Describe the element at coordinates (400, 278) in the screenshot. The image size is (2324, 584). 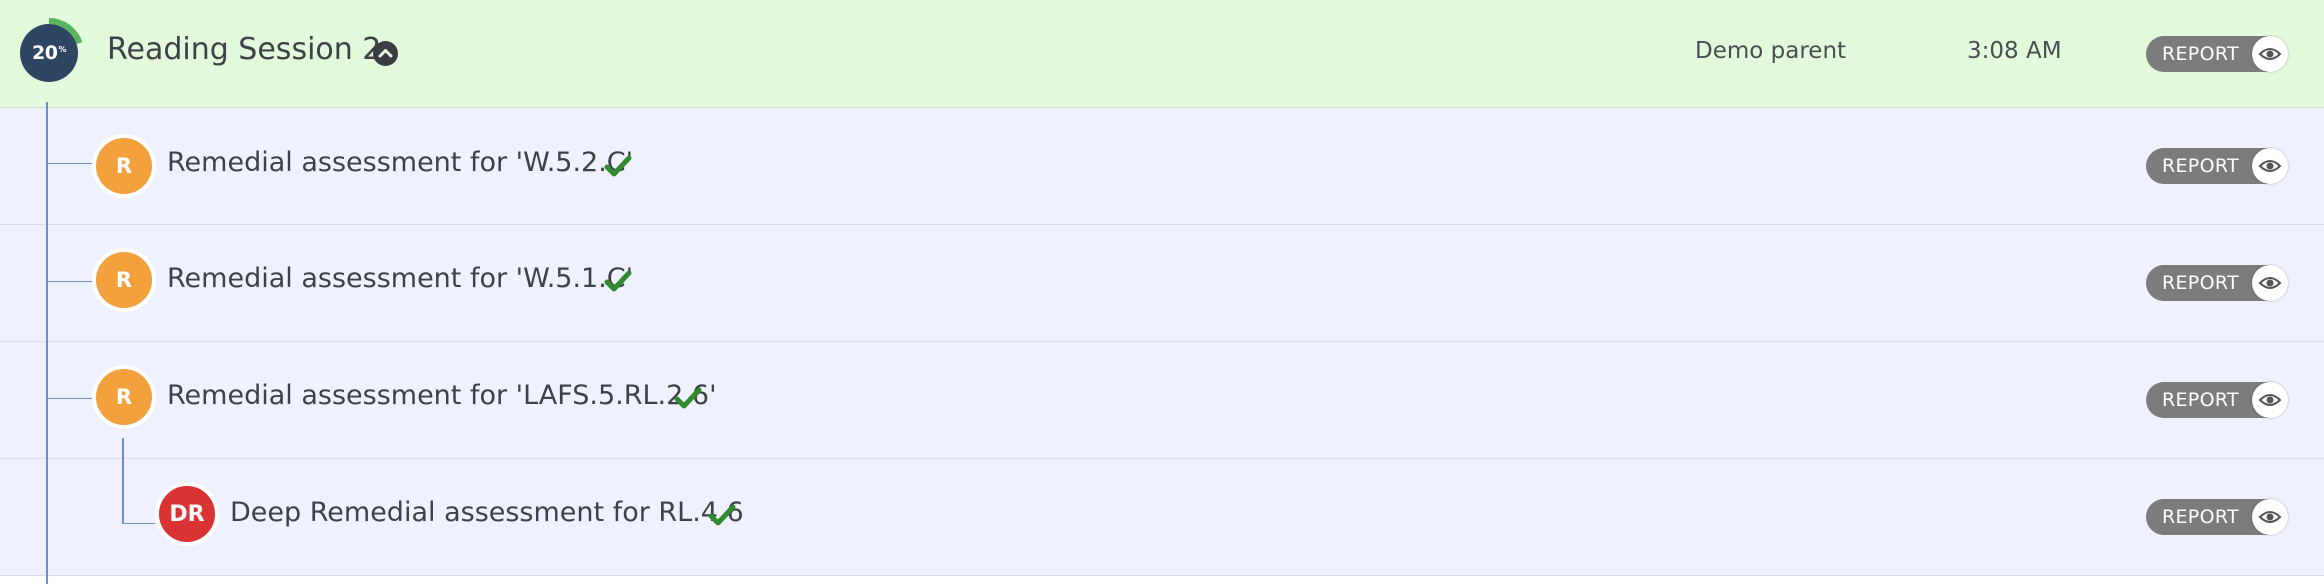
I see `assessment-title: Remedial assessment for 'W.5.1.C'` at that location.